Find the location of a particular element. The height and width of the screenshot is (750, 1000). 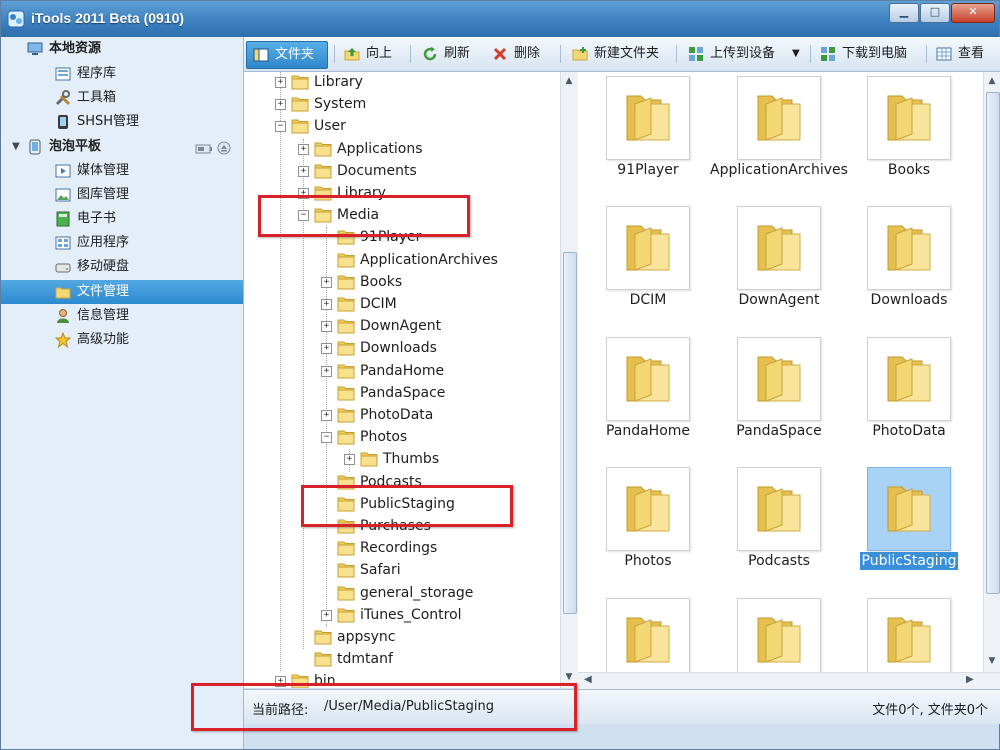

sidebar-item-apps: 应用程序 is located at coordinates (122, 243).